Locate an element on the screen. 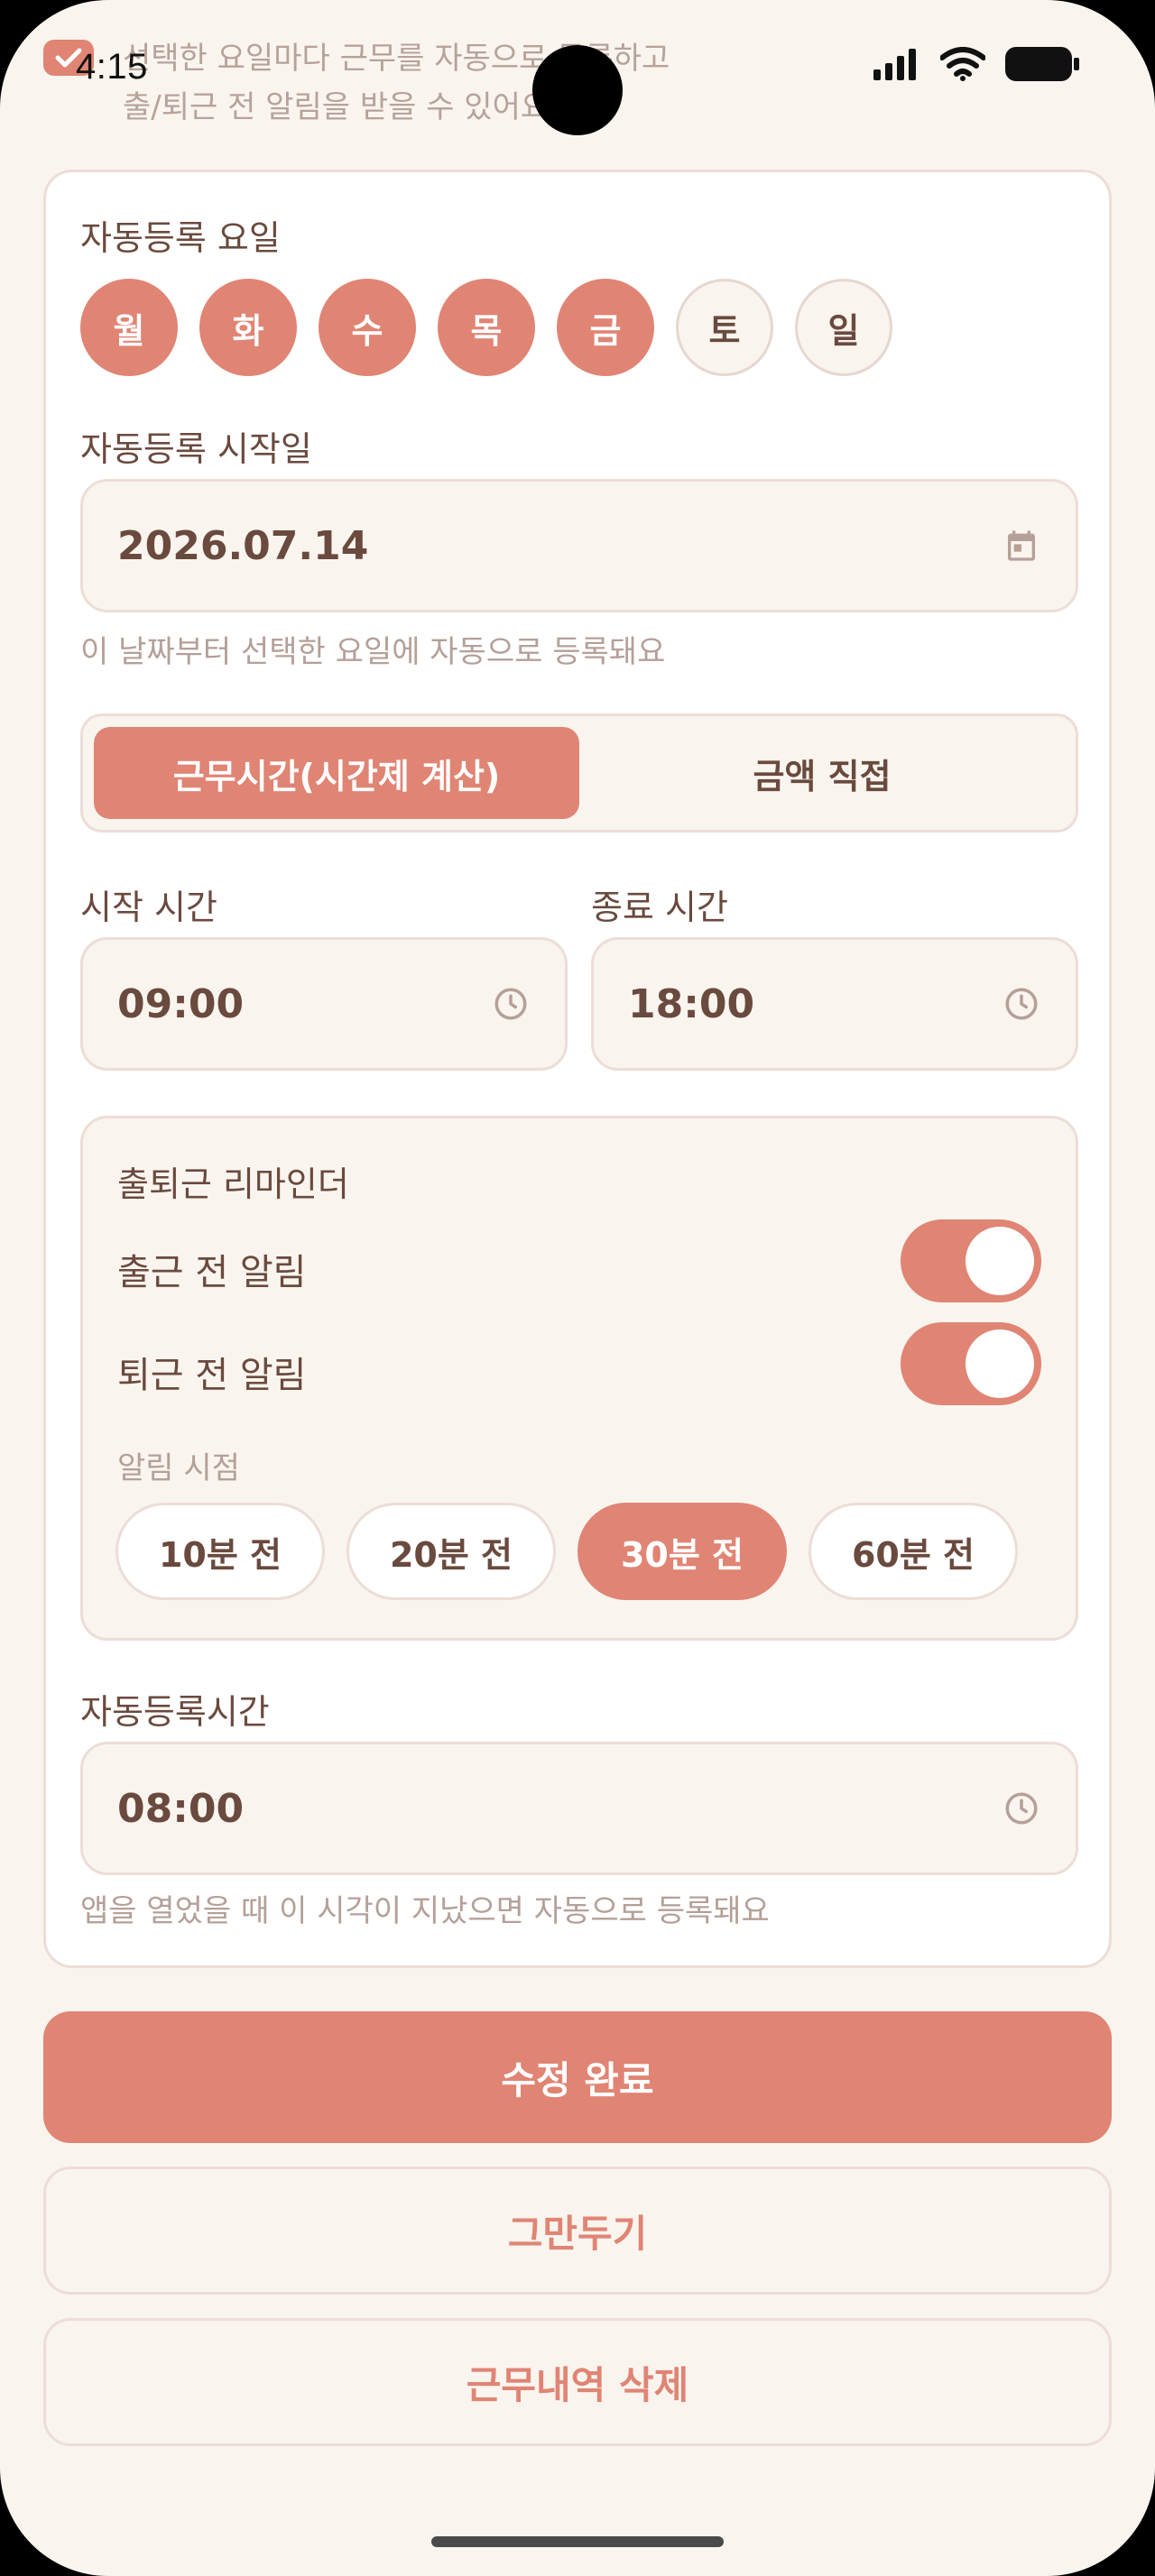 The image size is (1155, 2576). end-time-value: 18:00 is located at coordinates (691, 1003).